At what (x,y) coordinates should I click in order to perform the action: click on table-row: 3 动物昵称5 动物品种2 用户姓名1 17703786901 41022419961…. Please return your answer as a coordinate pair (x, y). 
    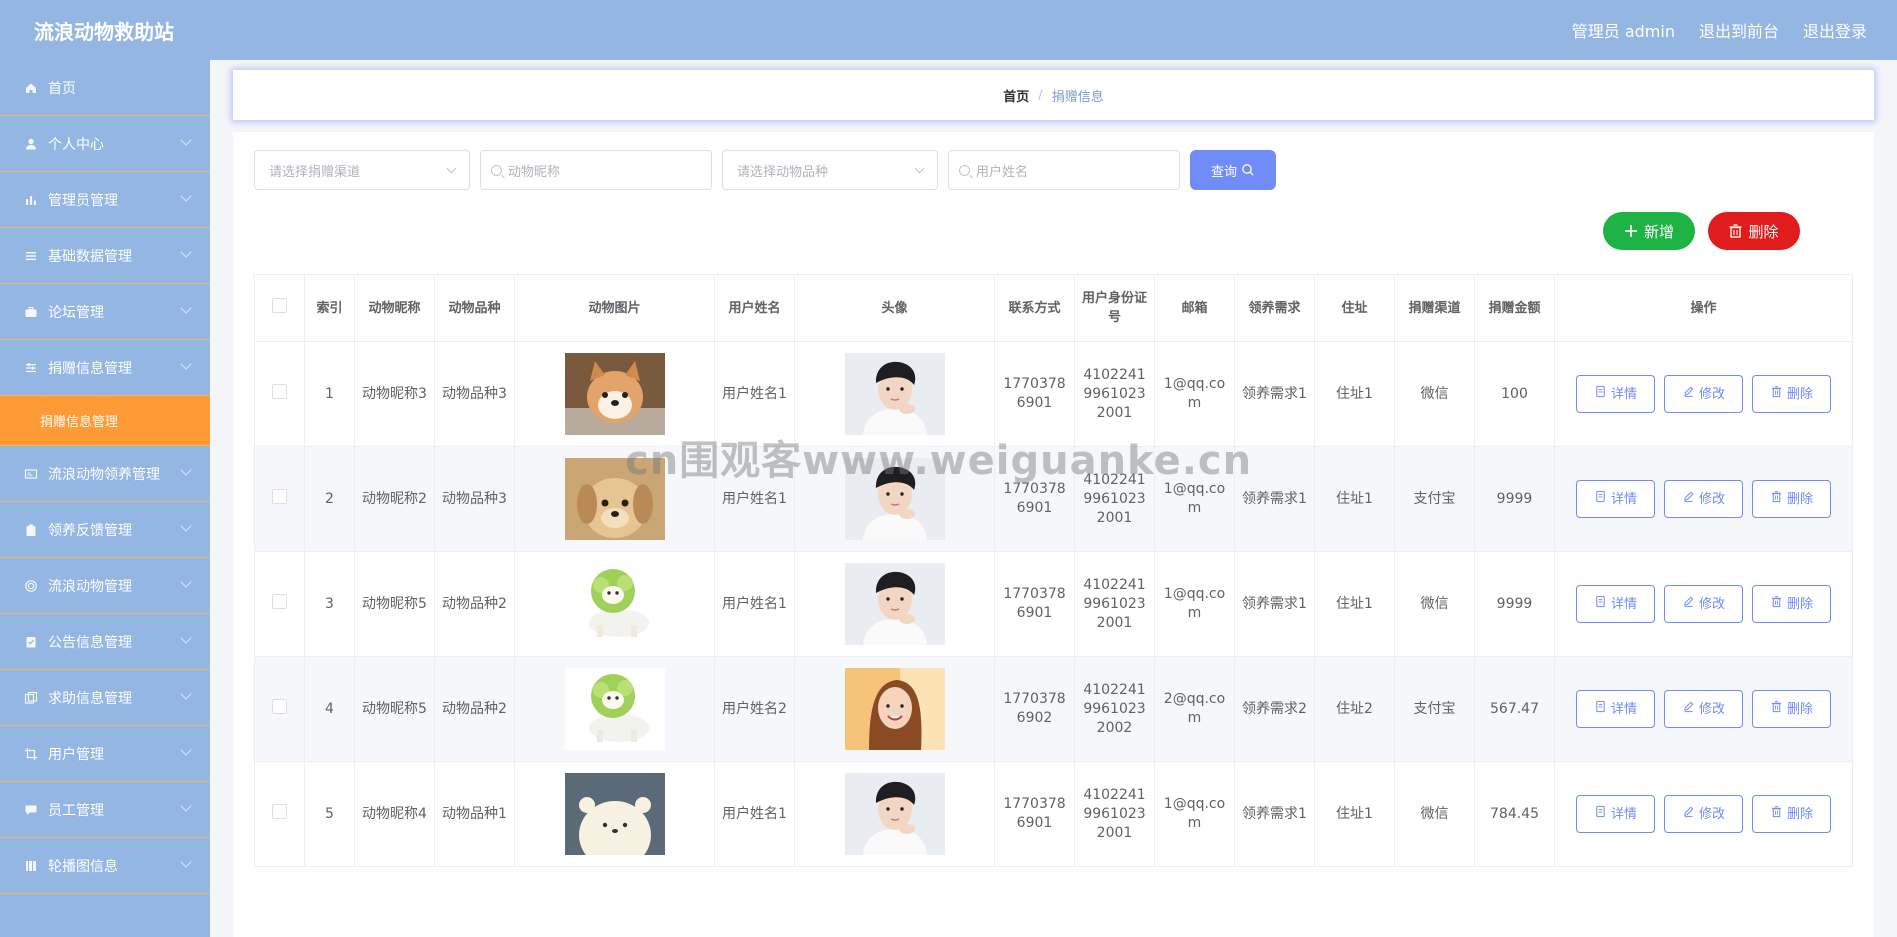
    Looking at the image, I should click on (1053, 604).